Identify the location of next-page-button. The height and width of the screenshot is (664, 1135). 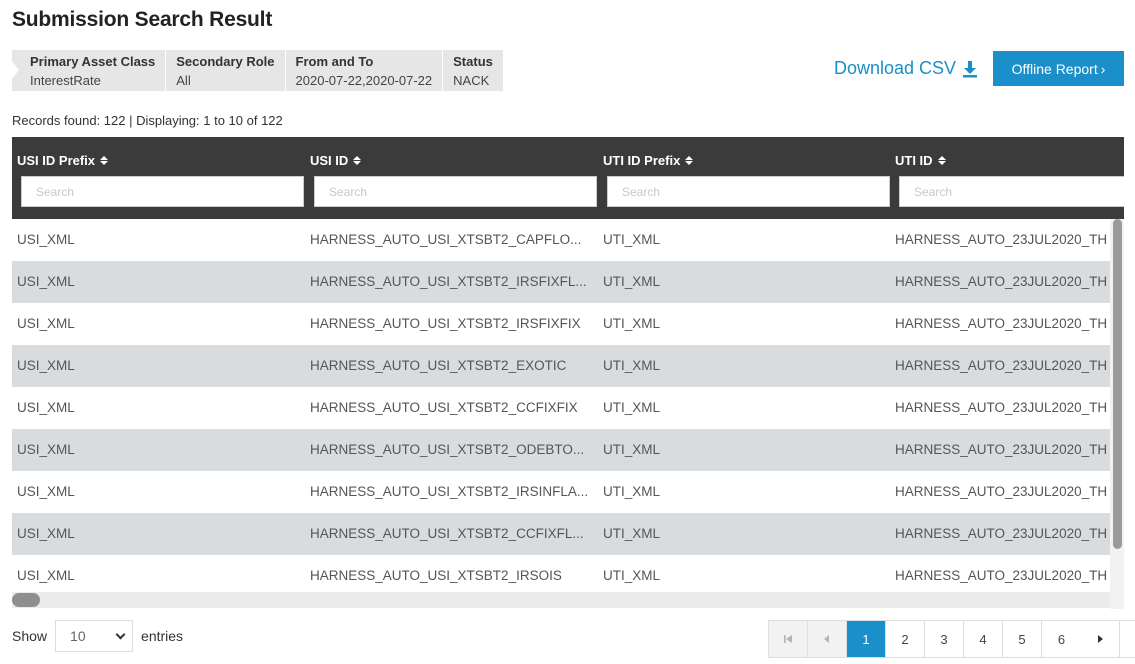
(1100, 639).